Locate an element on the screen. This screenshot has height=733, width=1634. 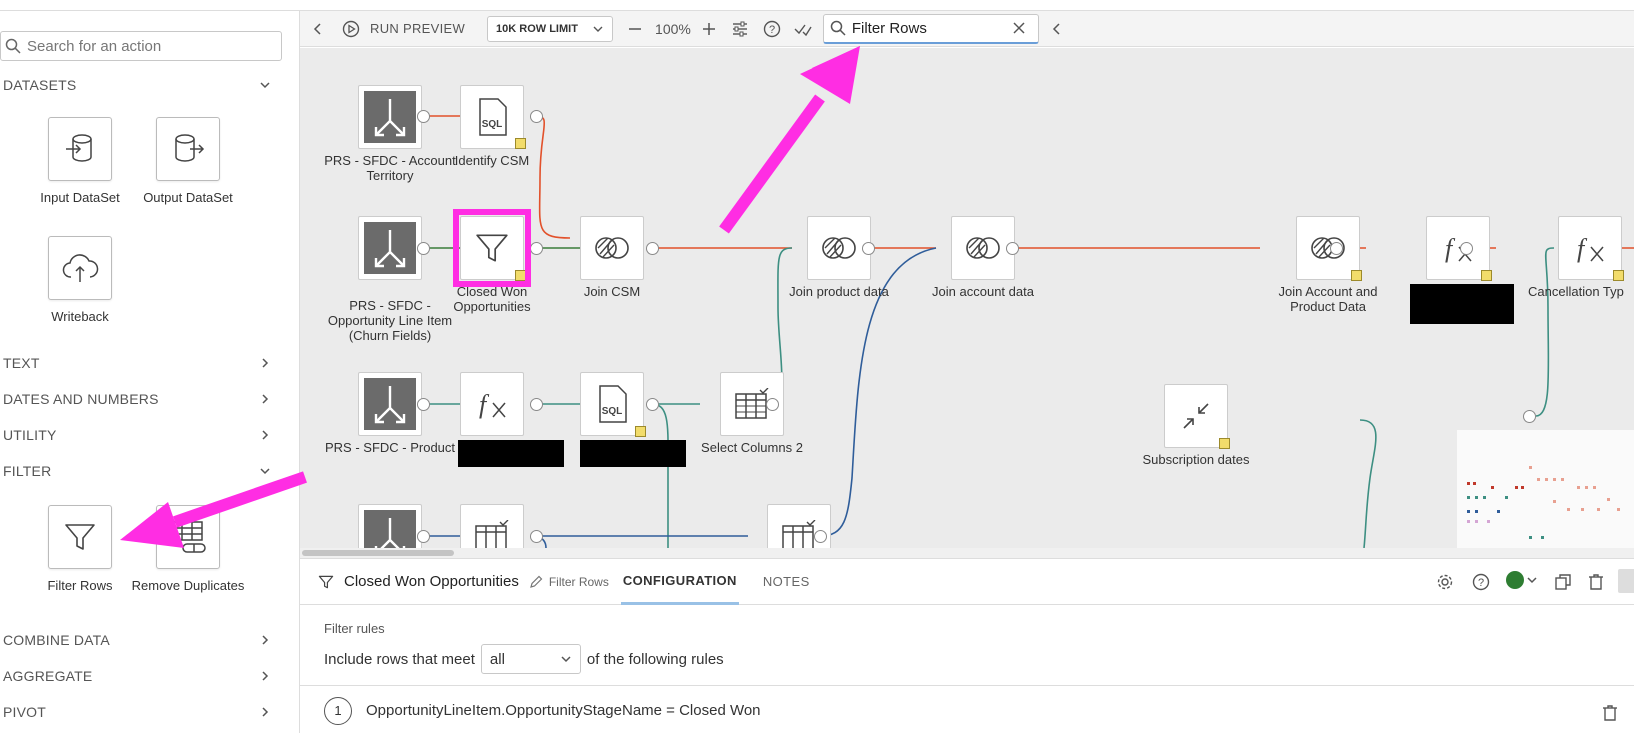
funnel-icon is located at coordinates (326, 581).